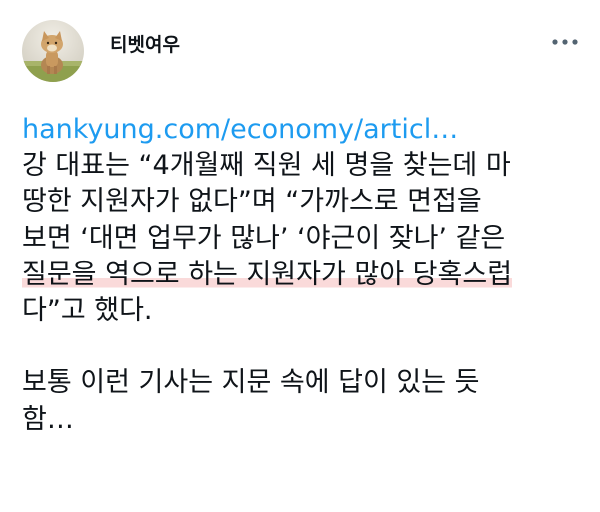  Describe the element at coordinates (264, 238) in the screenshot. I see `tweet-text-line: 보면 ‘대면 업무가 많나’ ‘야근이 잦나’ 같은` at that location.